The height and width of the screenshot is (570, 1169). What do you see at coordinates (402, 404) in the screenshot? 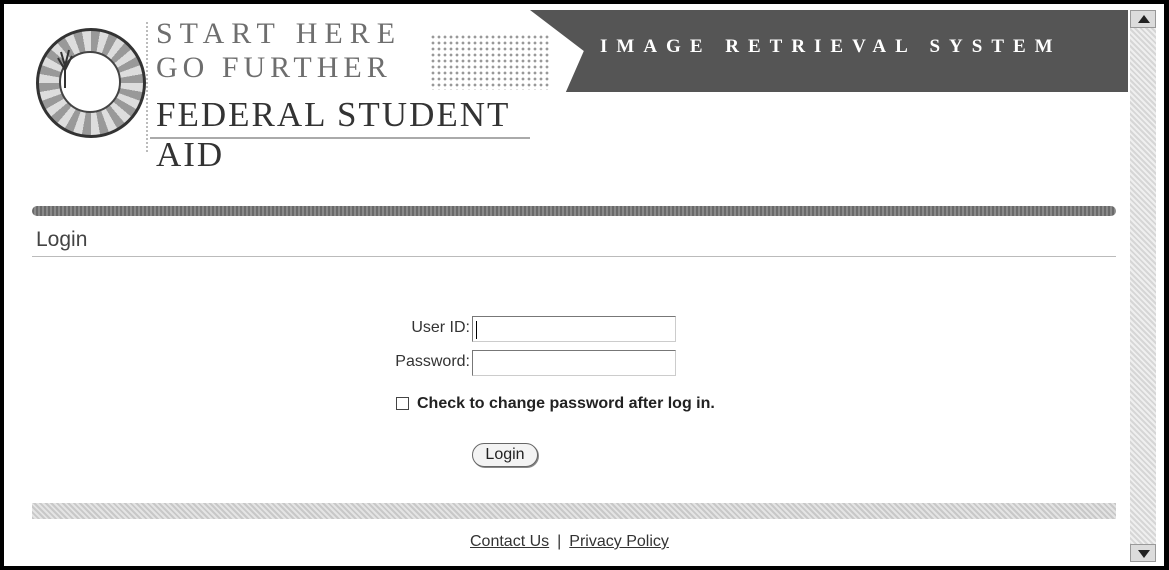
I see `change-password-checkbox` at bounding box center [402, 404].